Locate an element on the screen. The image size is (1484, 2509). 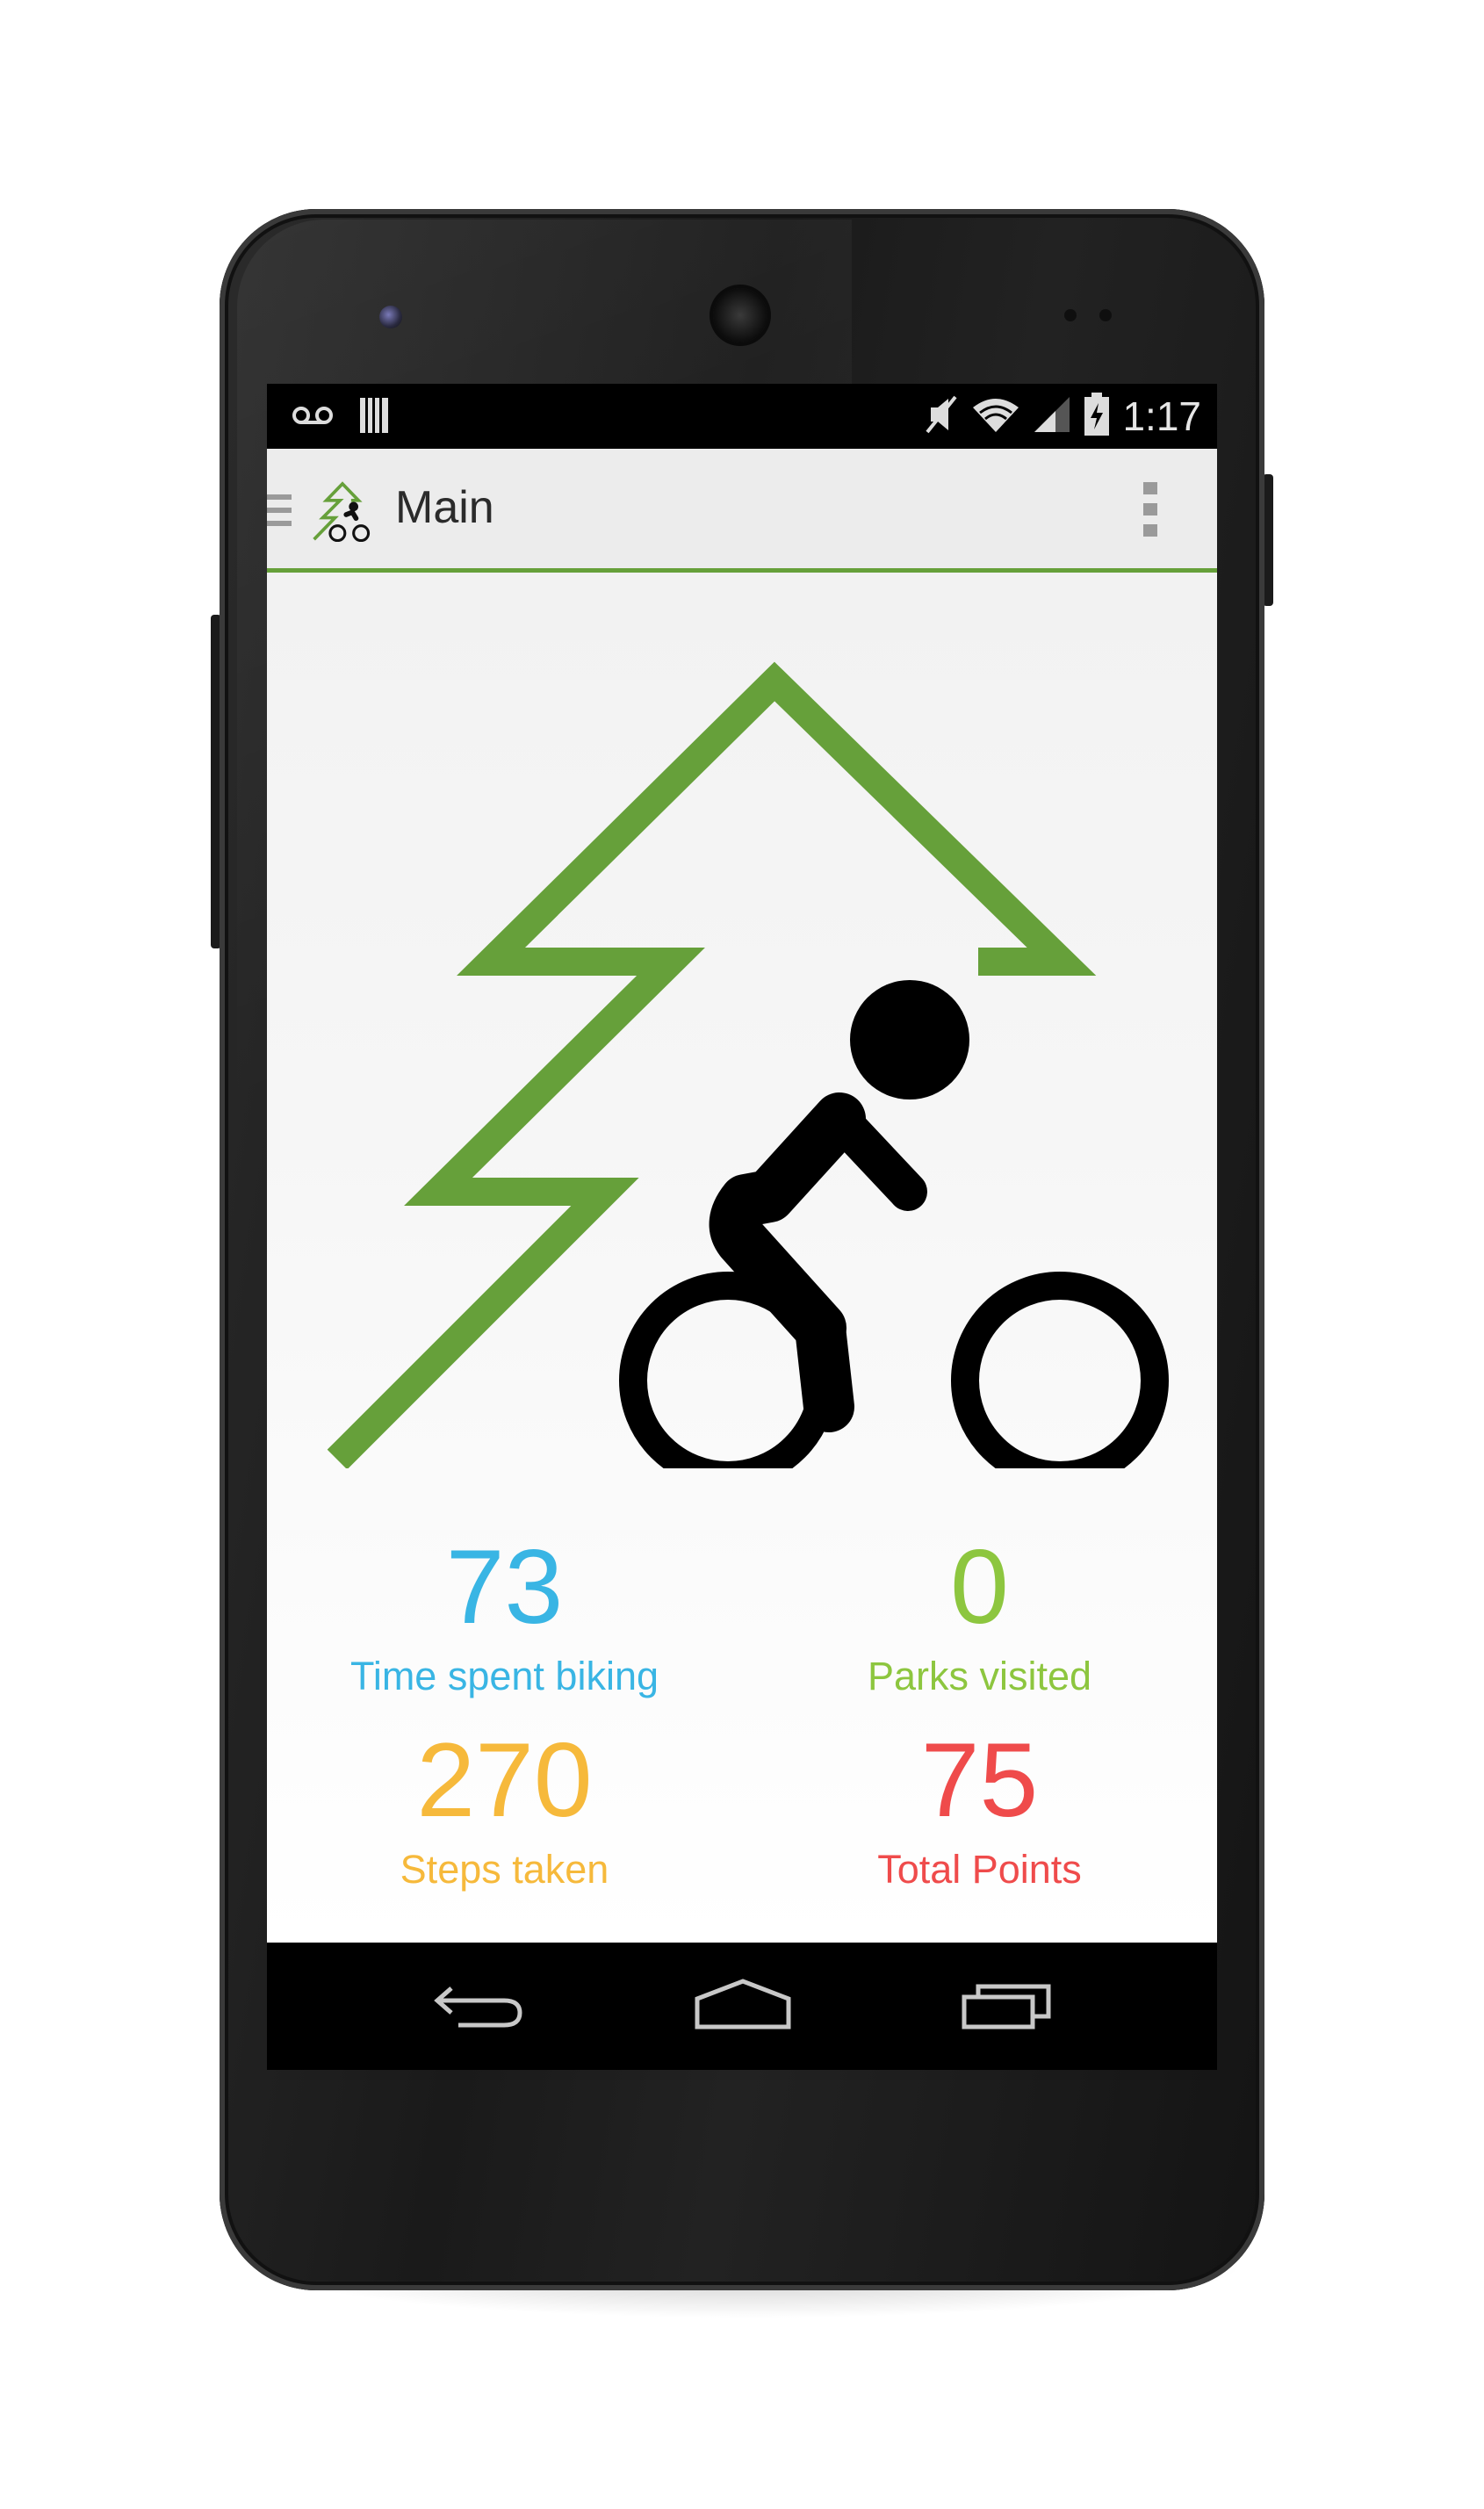
stat-label: Parks visited is located at coordinates (979, 1676).